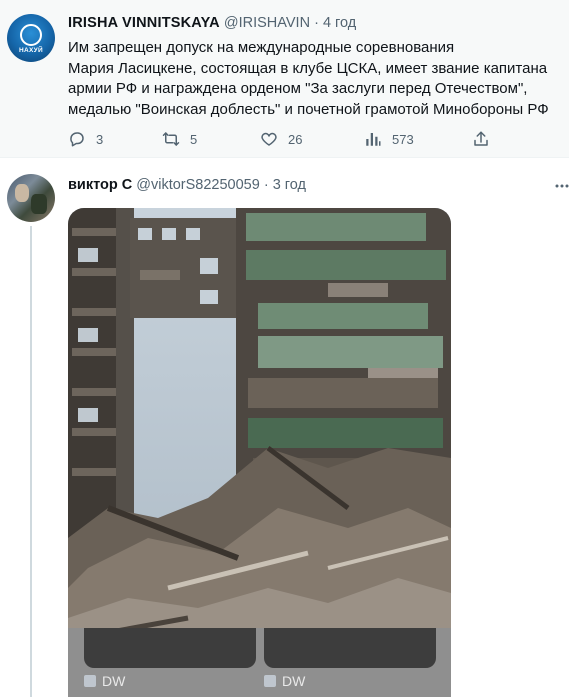  What do you see at coordinates (308, 139) in the screenshot?
I see `tweet-actions: 3 5 26 573` at bounding box center [308, 139].